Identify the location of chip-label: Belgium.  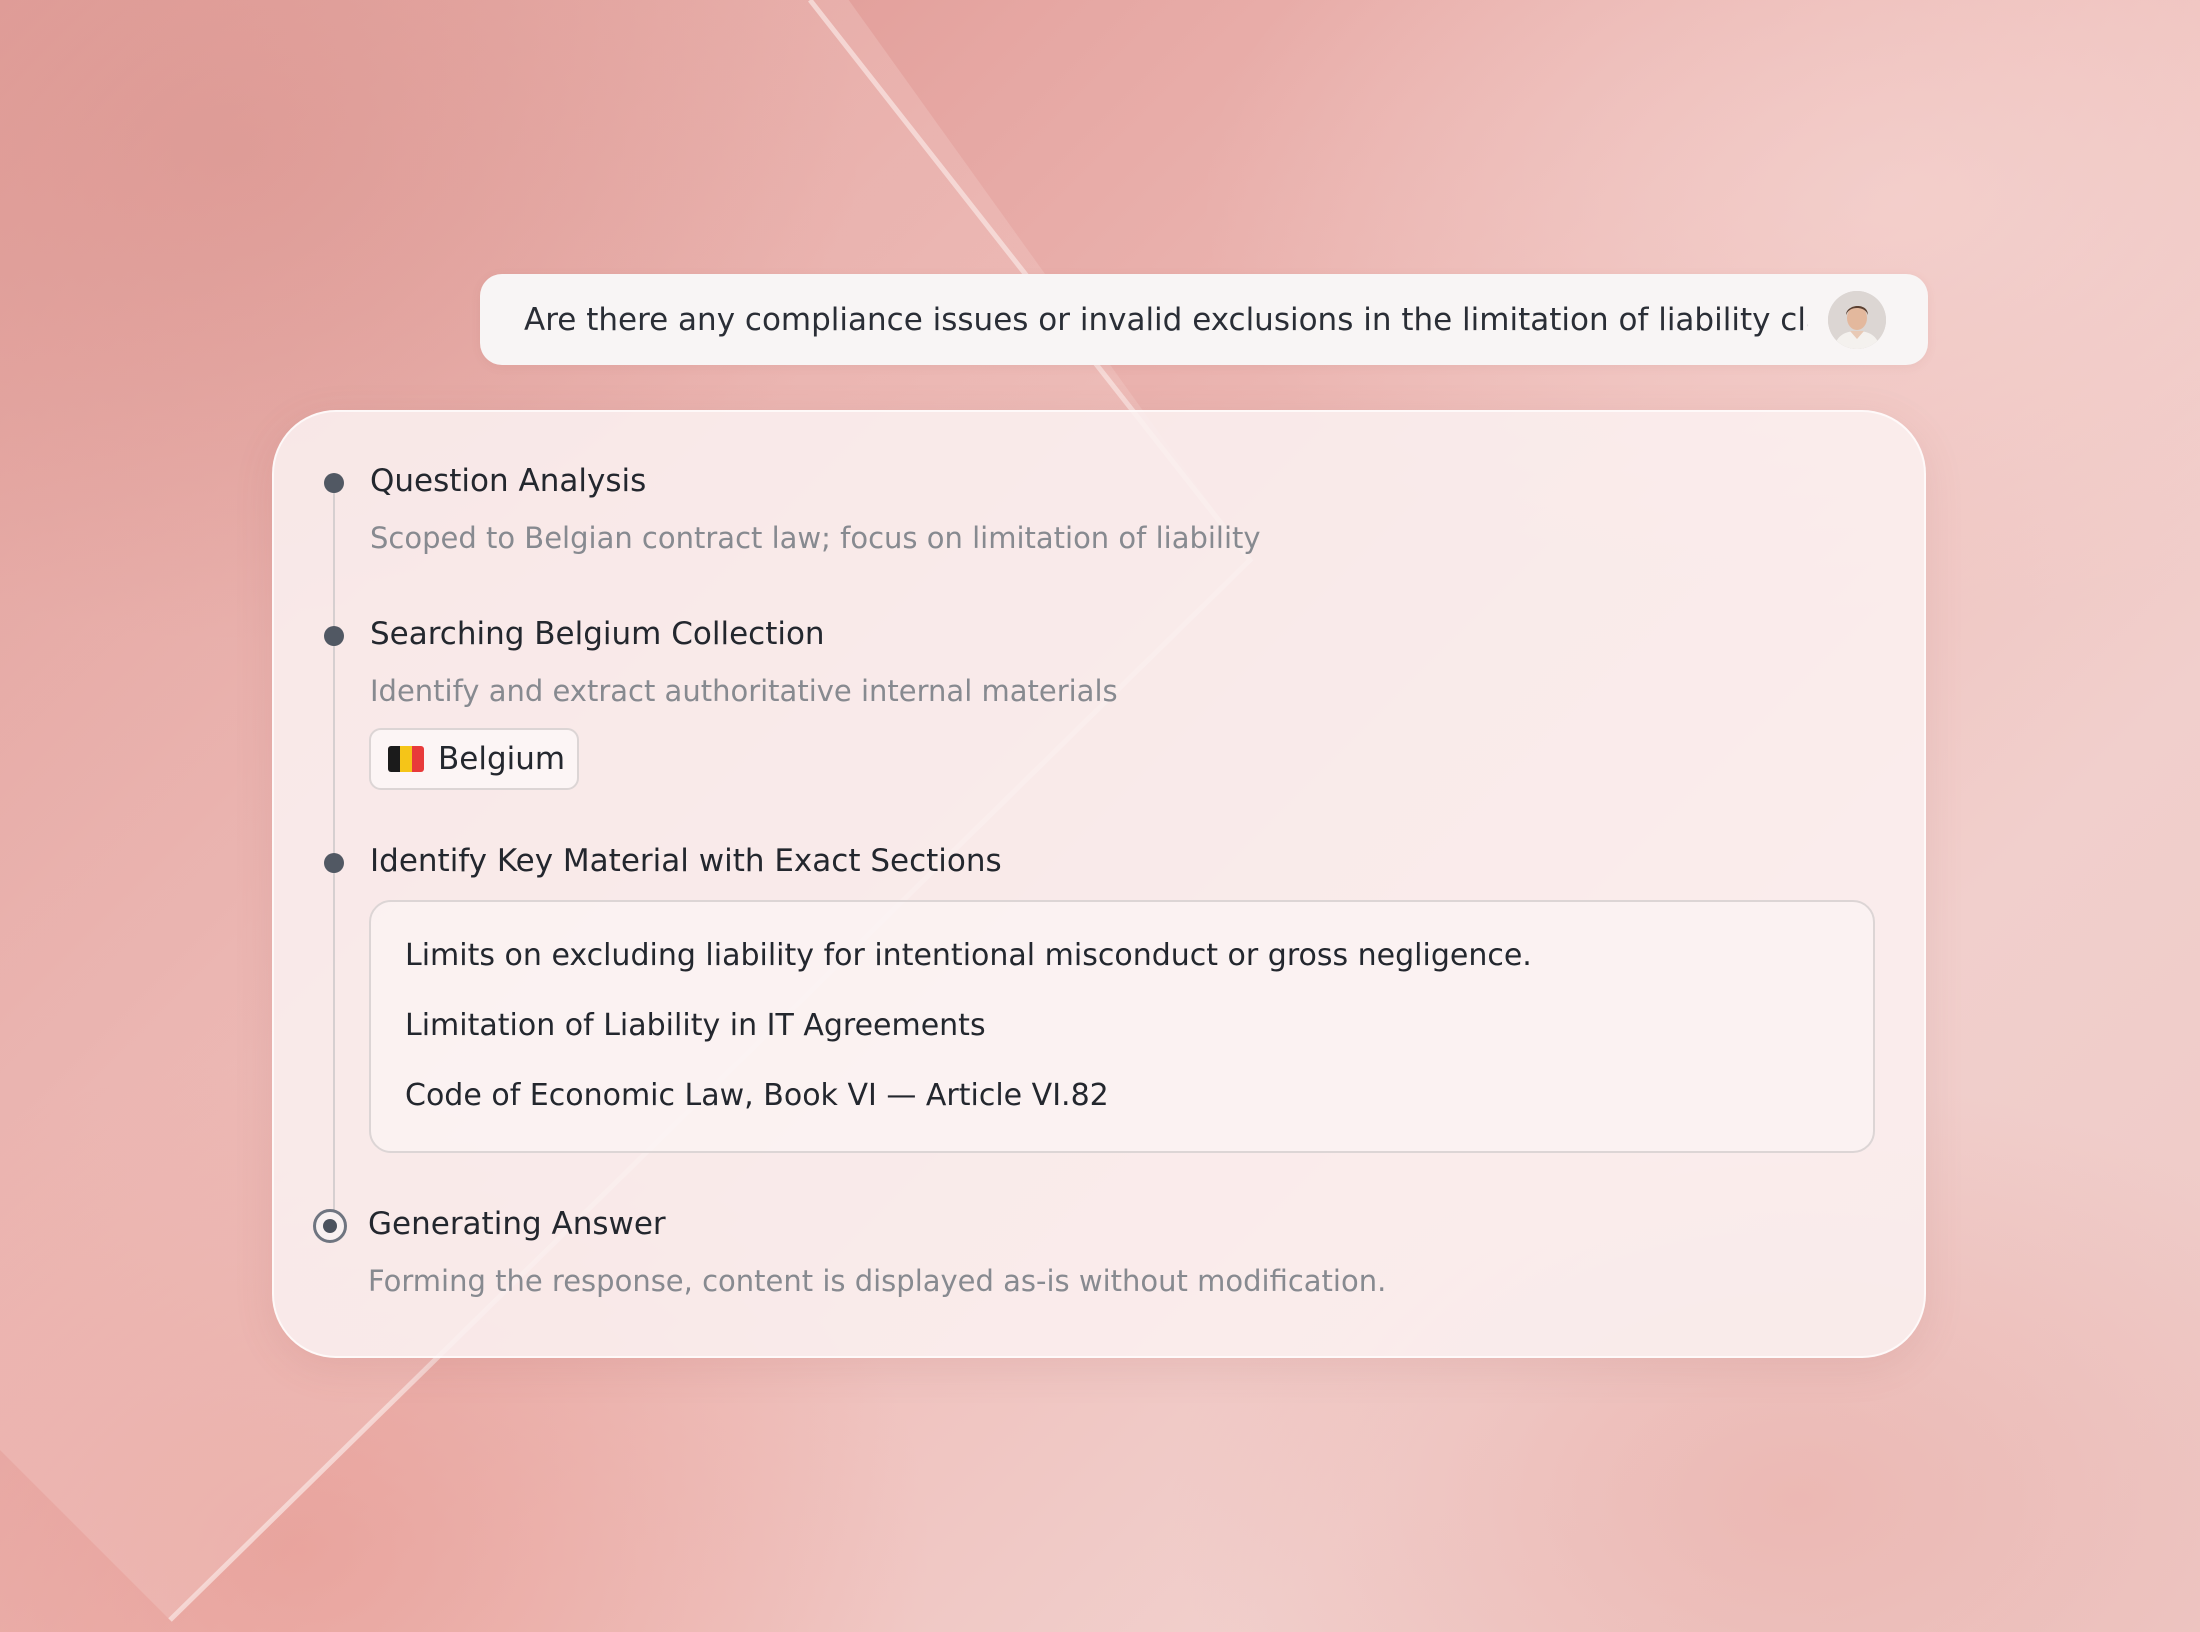
(502, 759).